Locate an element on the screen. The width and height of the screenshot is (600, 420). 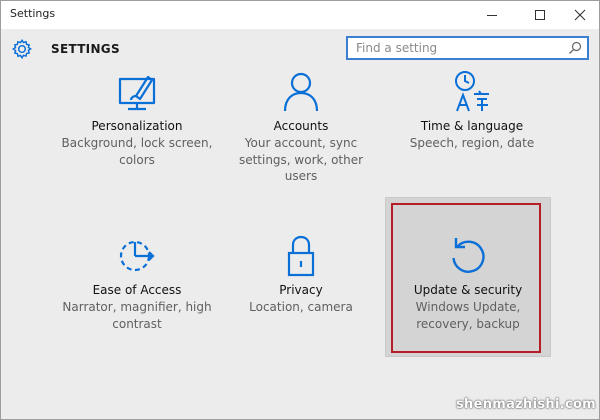
refresh-icon is located at coordinates (468, 255).